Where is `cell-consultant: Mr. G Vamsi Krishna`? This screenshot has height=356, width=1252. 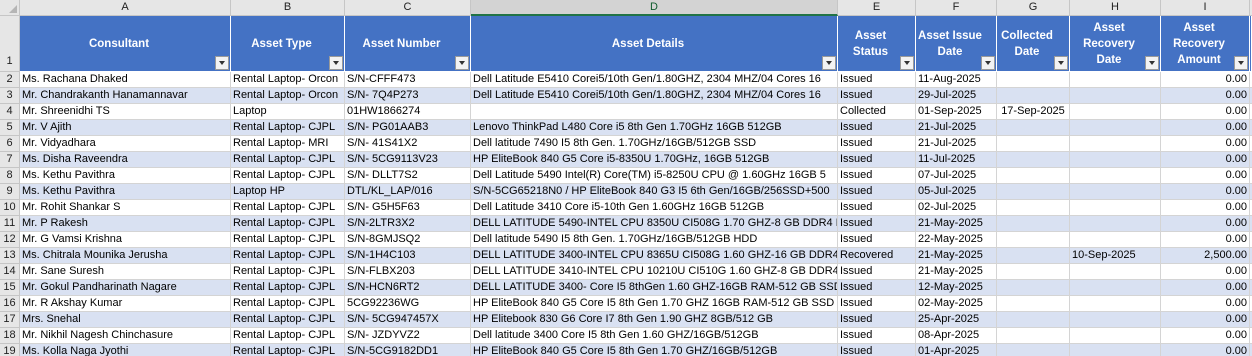
cell-consultant: Mr. G Vamsi Krishna is located at coordinates (125, 240).